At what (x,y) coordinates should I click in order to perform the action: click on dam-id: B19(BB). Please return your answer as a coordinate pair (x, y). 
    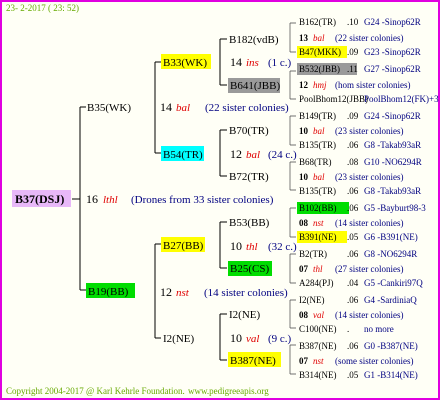
    Looking at the image, I should click on (108, 292).